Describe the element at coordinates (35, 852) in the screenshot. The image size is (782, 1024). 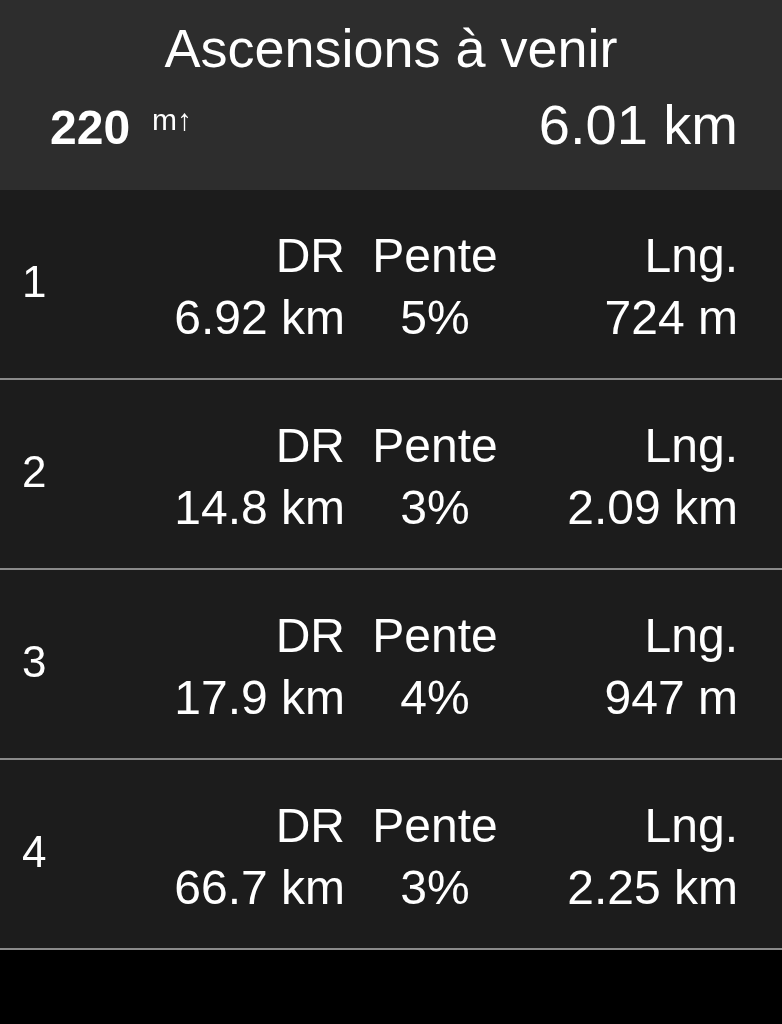
I see `climb-number: 4` at that location.